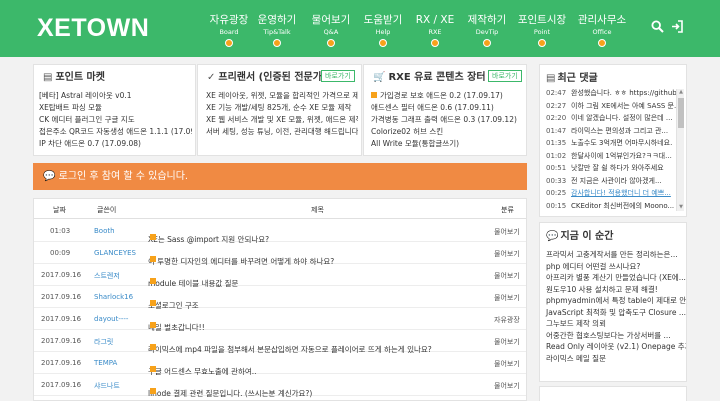  What do you see at coordinates (113, 297) in the screenshot?
I see `row-author: Sharlock16` at bounding box center [113, 297].